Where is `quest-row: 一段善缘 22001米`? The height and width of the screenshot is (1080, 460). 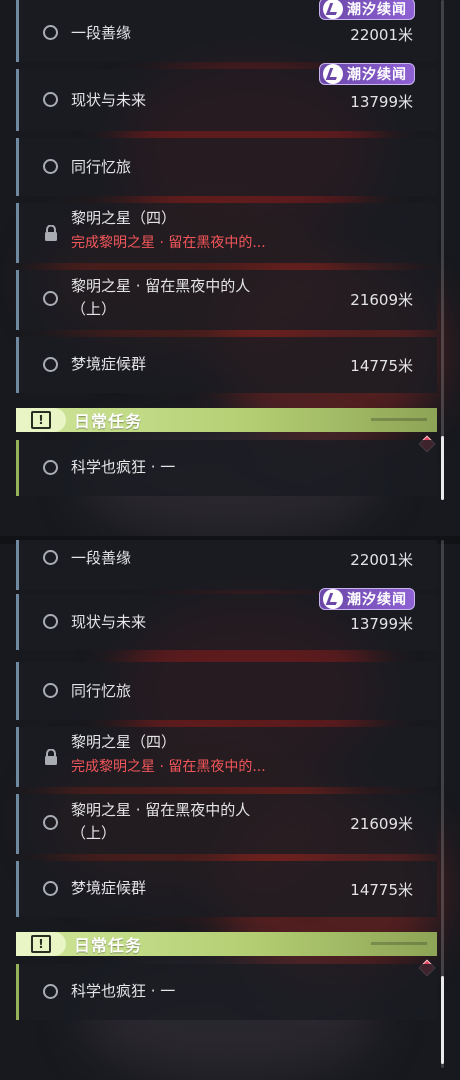
quest-row: 一段善缘 22001米 is located at coordinates (226, 565).